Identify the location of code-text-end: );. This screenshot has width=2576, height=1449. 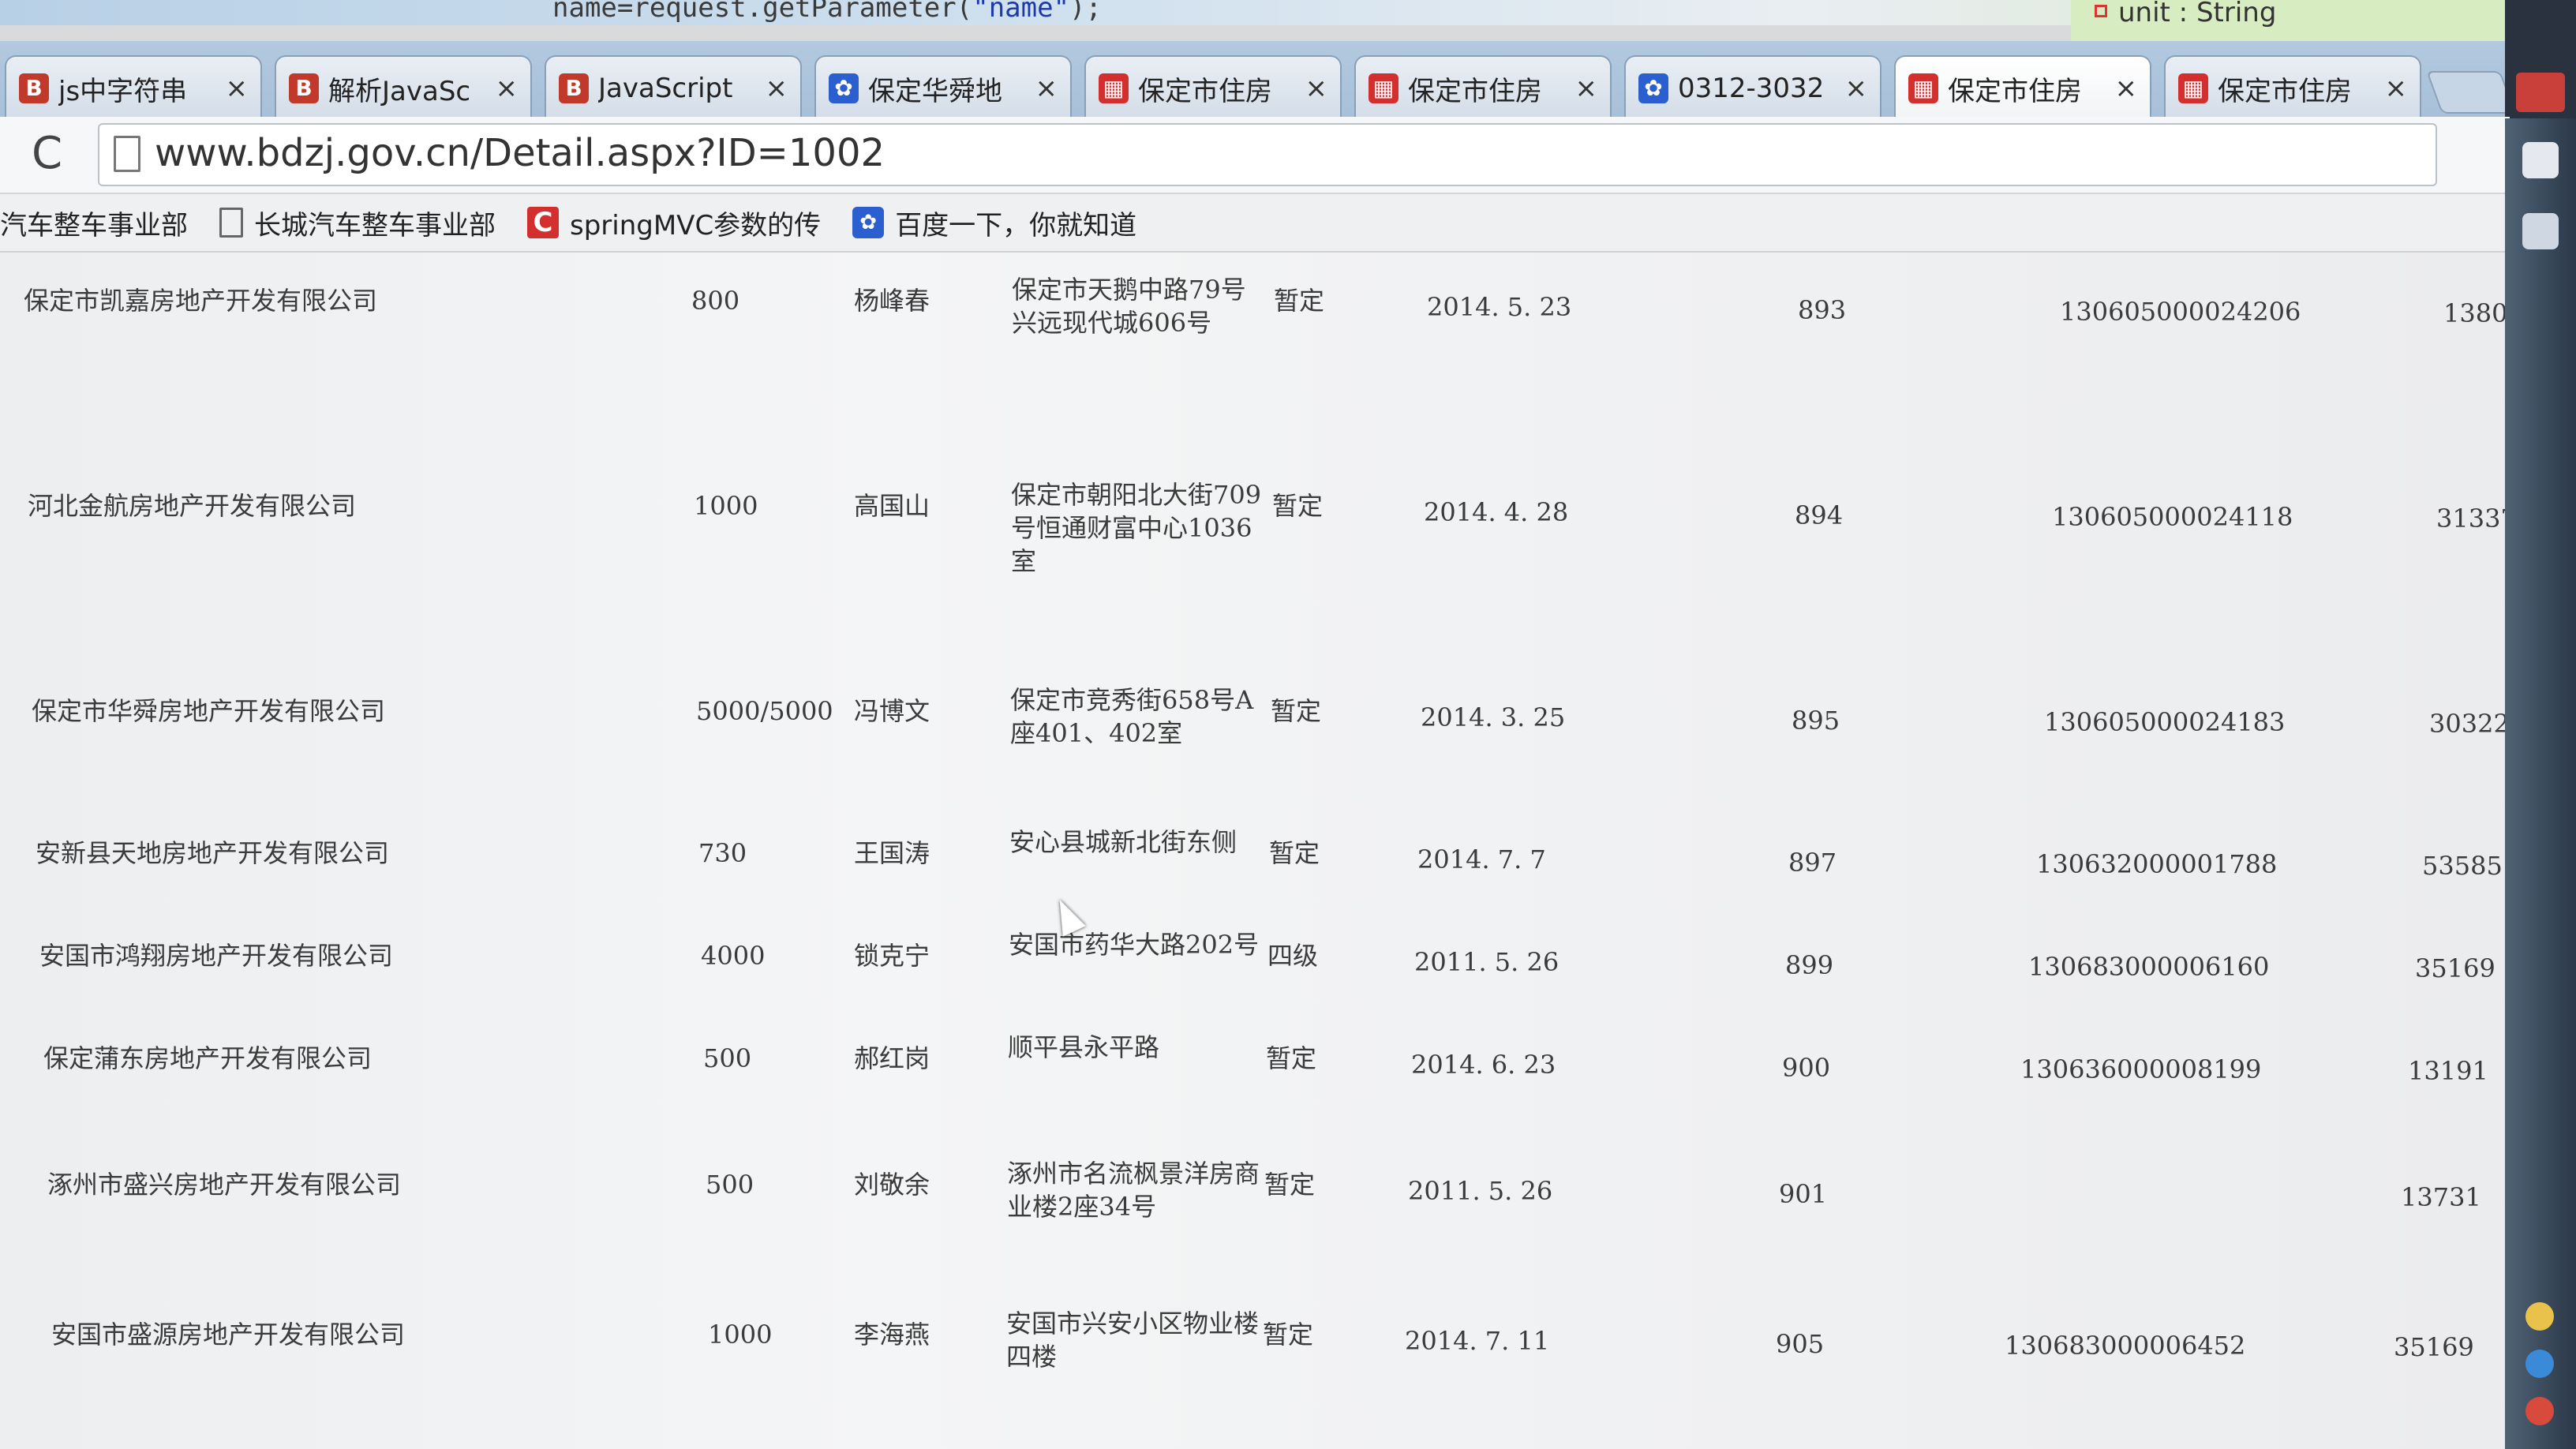
(1085, 12).